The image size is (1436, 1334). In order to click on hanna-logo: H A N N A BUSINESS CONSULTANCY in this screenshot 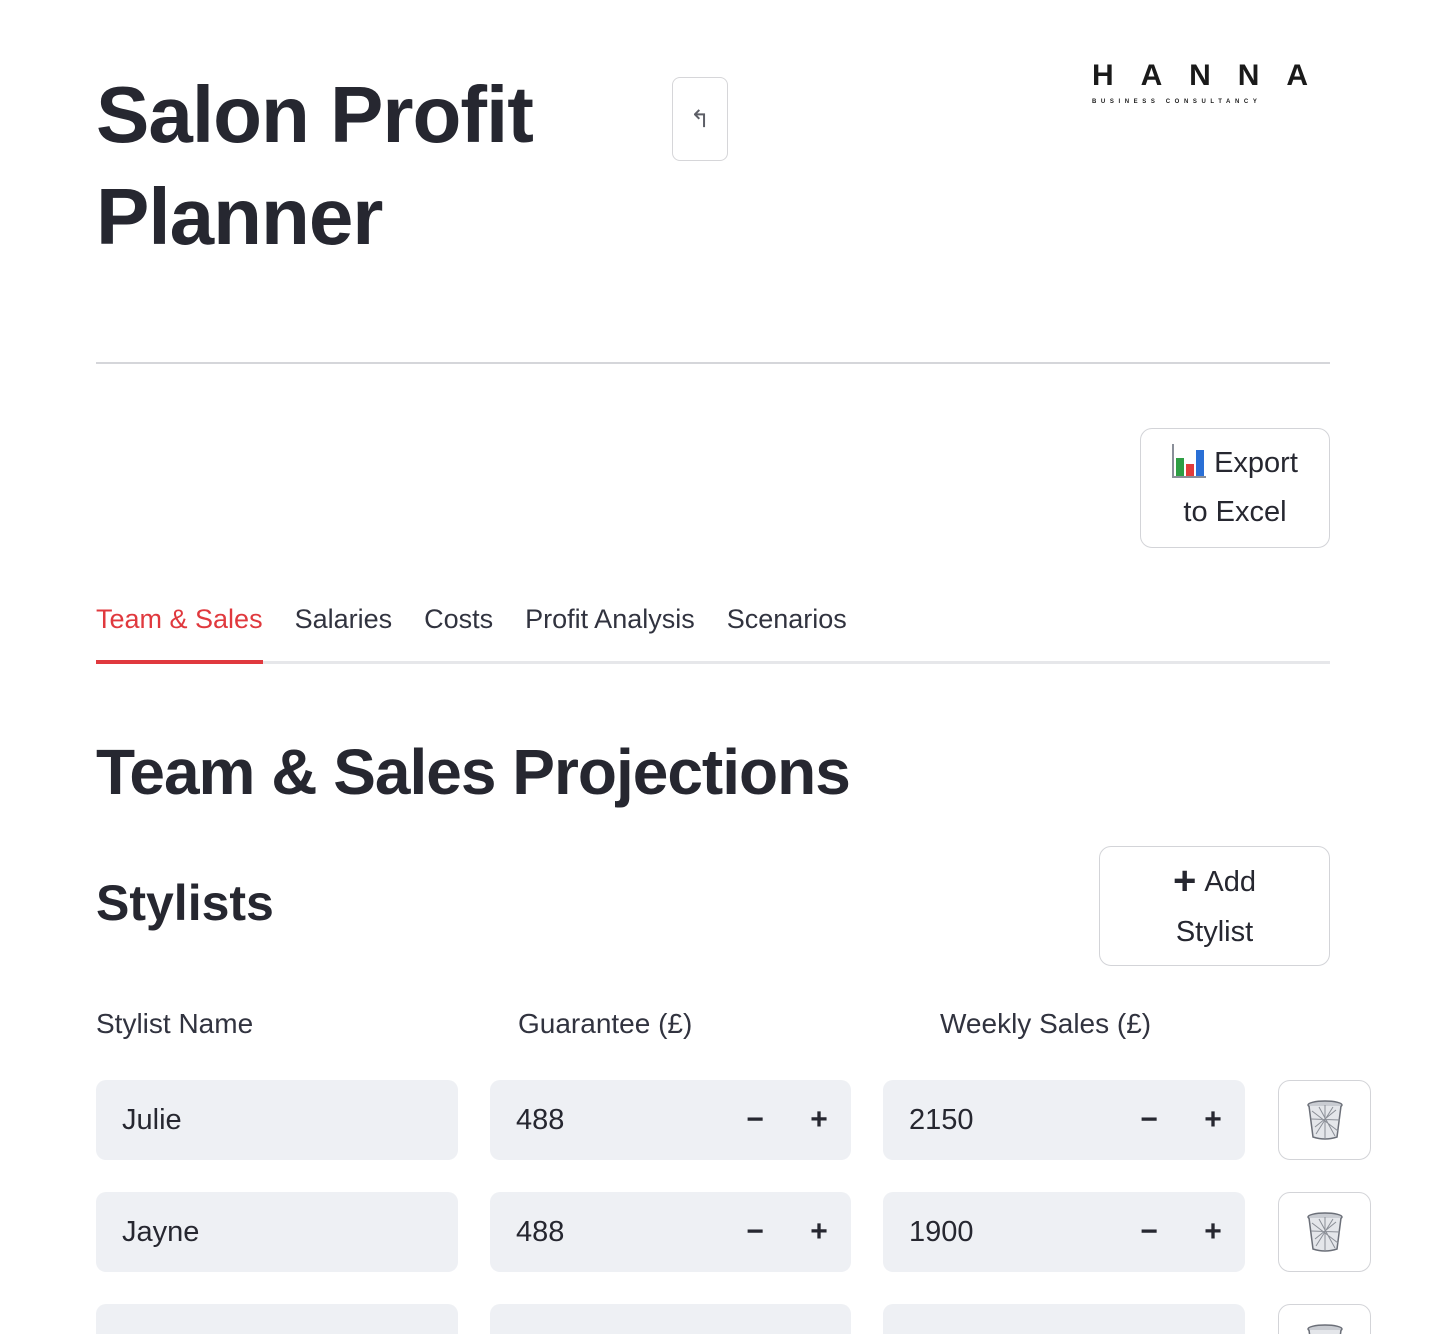, I will do `click(1200, 83)`.